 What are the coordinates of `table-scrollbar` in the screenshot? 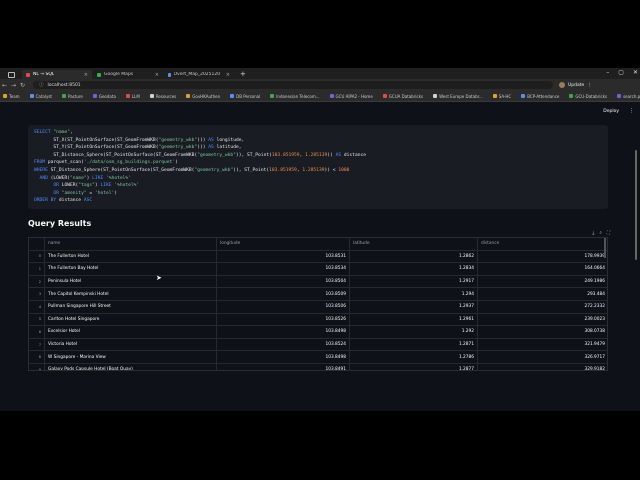 It's located at (605, 248).